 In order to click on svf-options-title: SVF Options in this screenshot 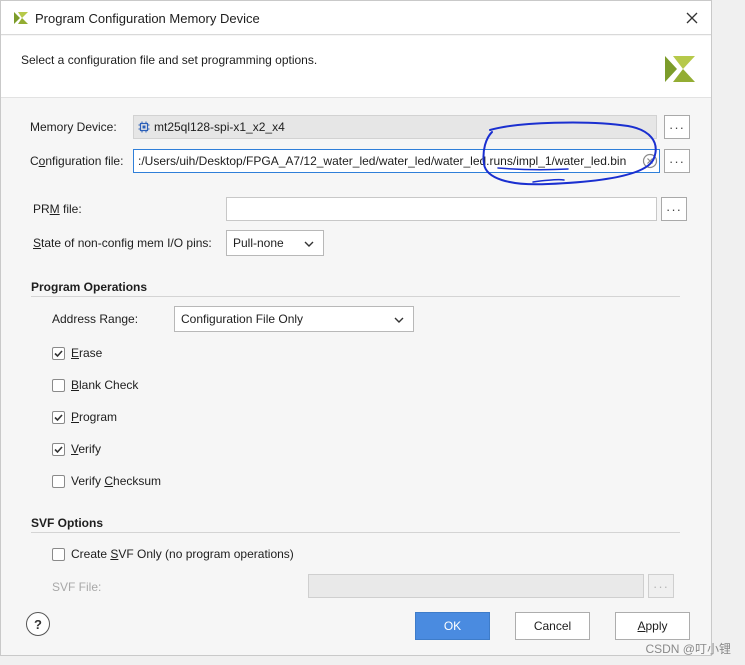, I will do `click(67, 523)`.